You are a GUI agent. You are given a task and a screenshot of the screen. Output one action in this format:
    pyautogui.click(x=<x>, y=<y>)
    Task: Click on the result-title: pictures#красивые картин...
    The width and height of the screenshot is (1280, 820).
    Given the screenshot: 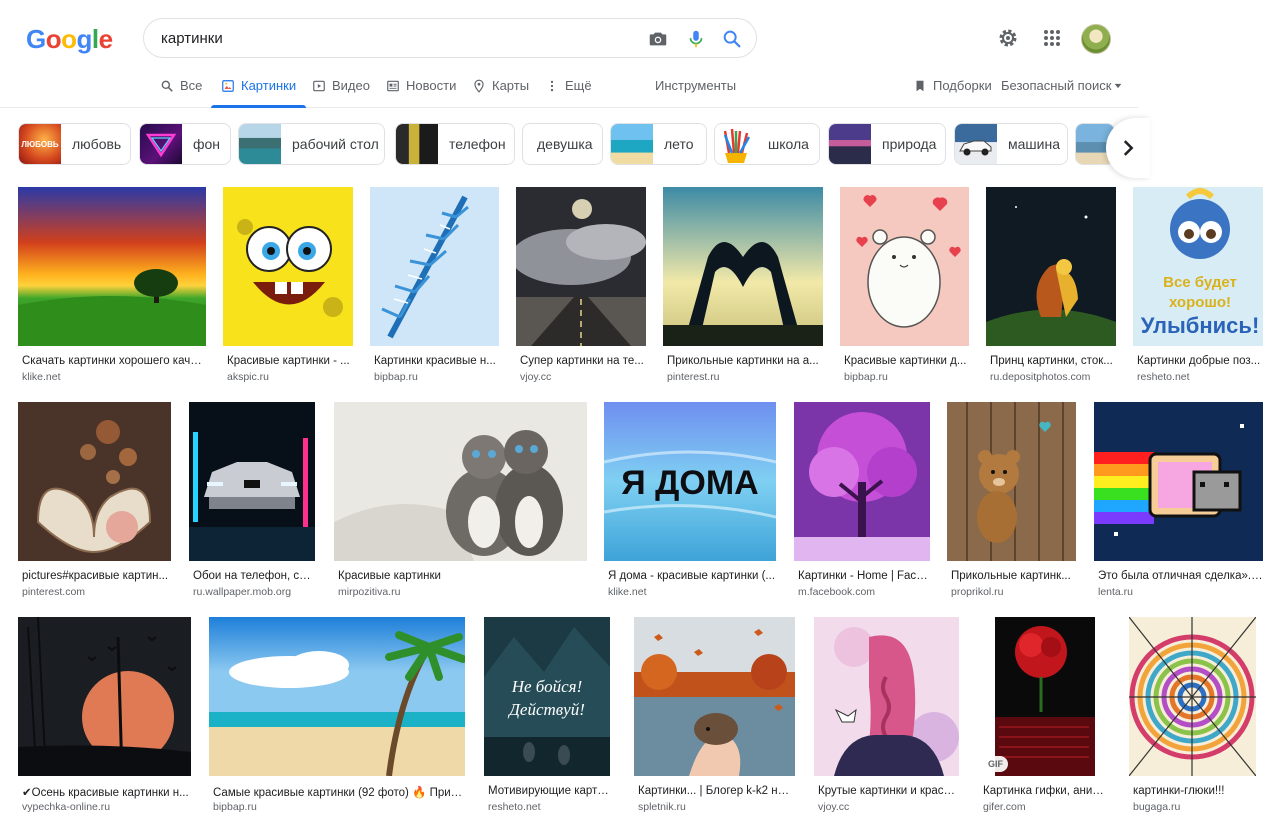 What is the action you would take?
    pyautogui.click(x=96, y=576)
    